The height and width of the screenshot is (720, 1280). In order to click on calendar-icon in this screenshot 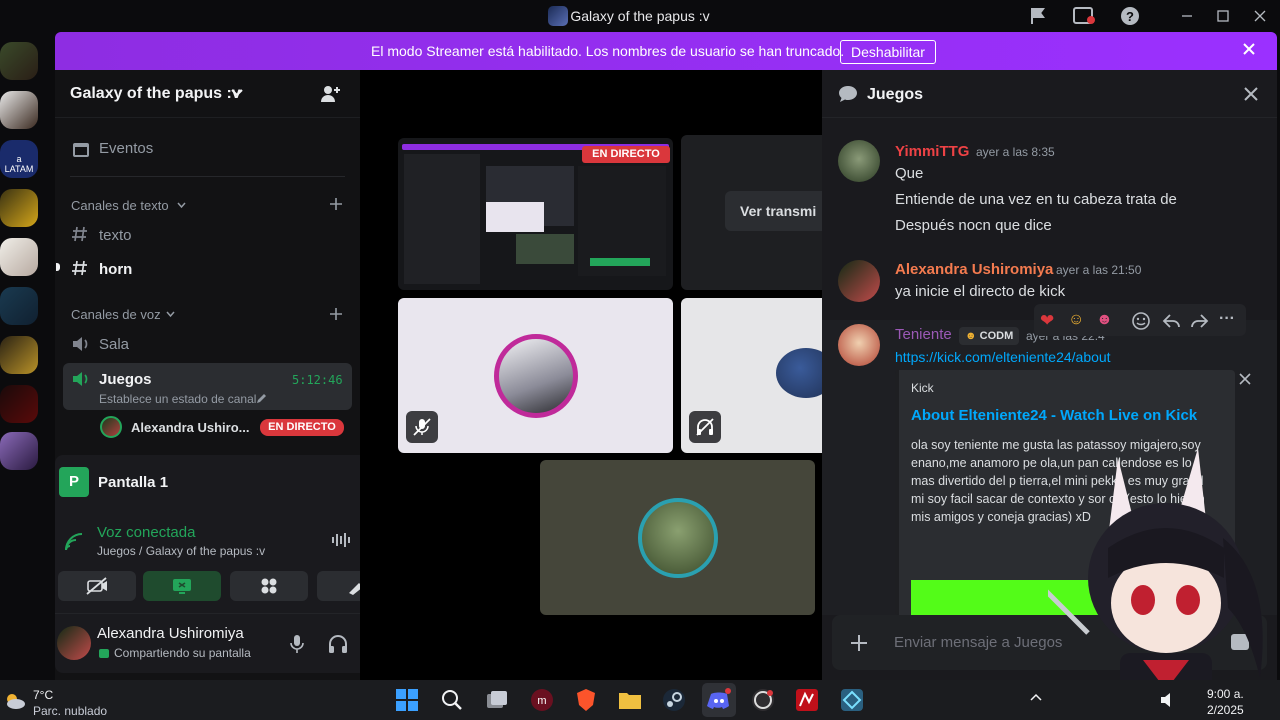, I will do `click(81, 149)`.